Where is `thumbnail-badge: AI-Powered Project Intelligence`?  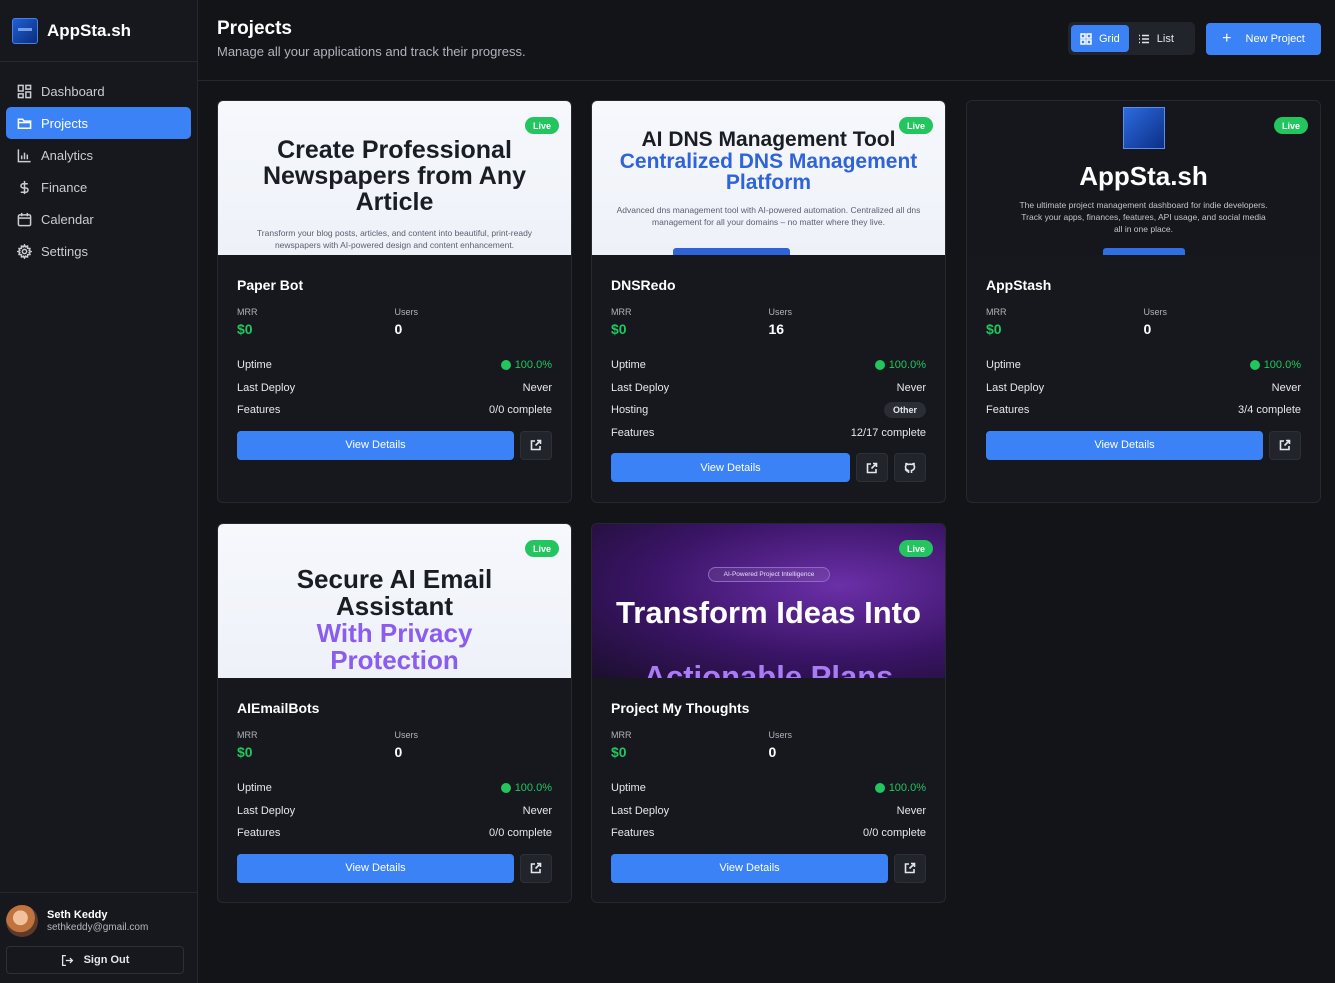
thumbnail-badge: AI-Powered Project Intelligence is located at coordinates (769, 574).